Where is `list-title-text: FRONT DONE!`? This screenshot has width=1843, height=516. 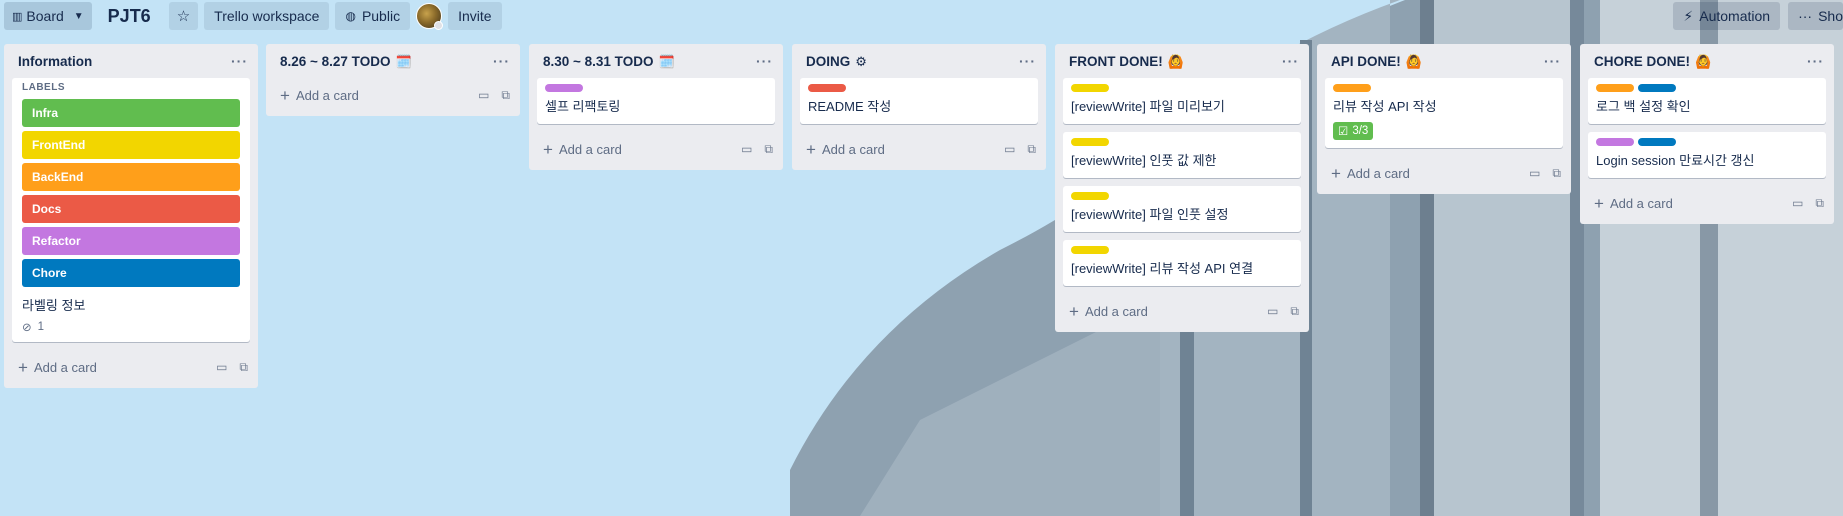
list-title-text: FRONT DONE! is located at coordinates (1116, 61).